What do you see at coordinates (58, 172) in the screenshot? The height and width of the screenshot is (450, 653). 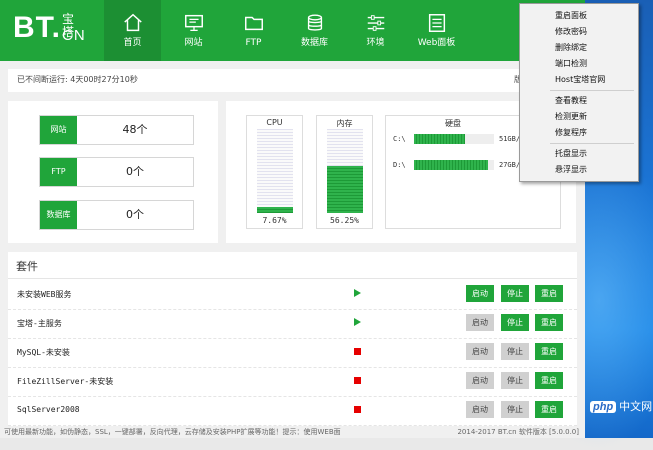 I see `stat-ftp-label: FTP` at bounding box center [58, 172].